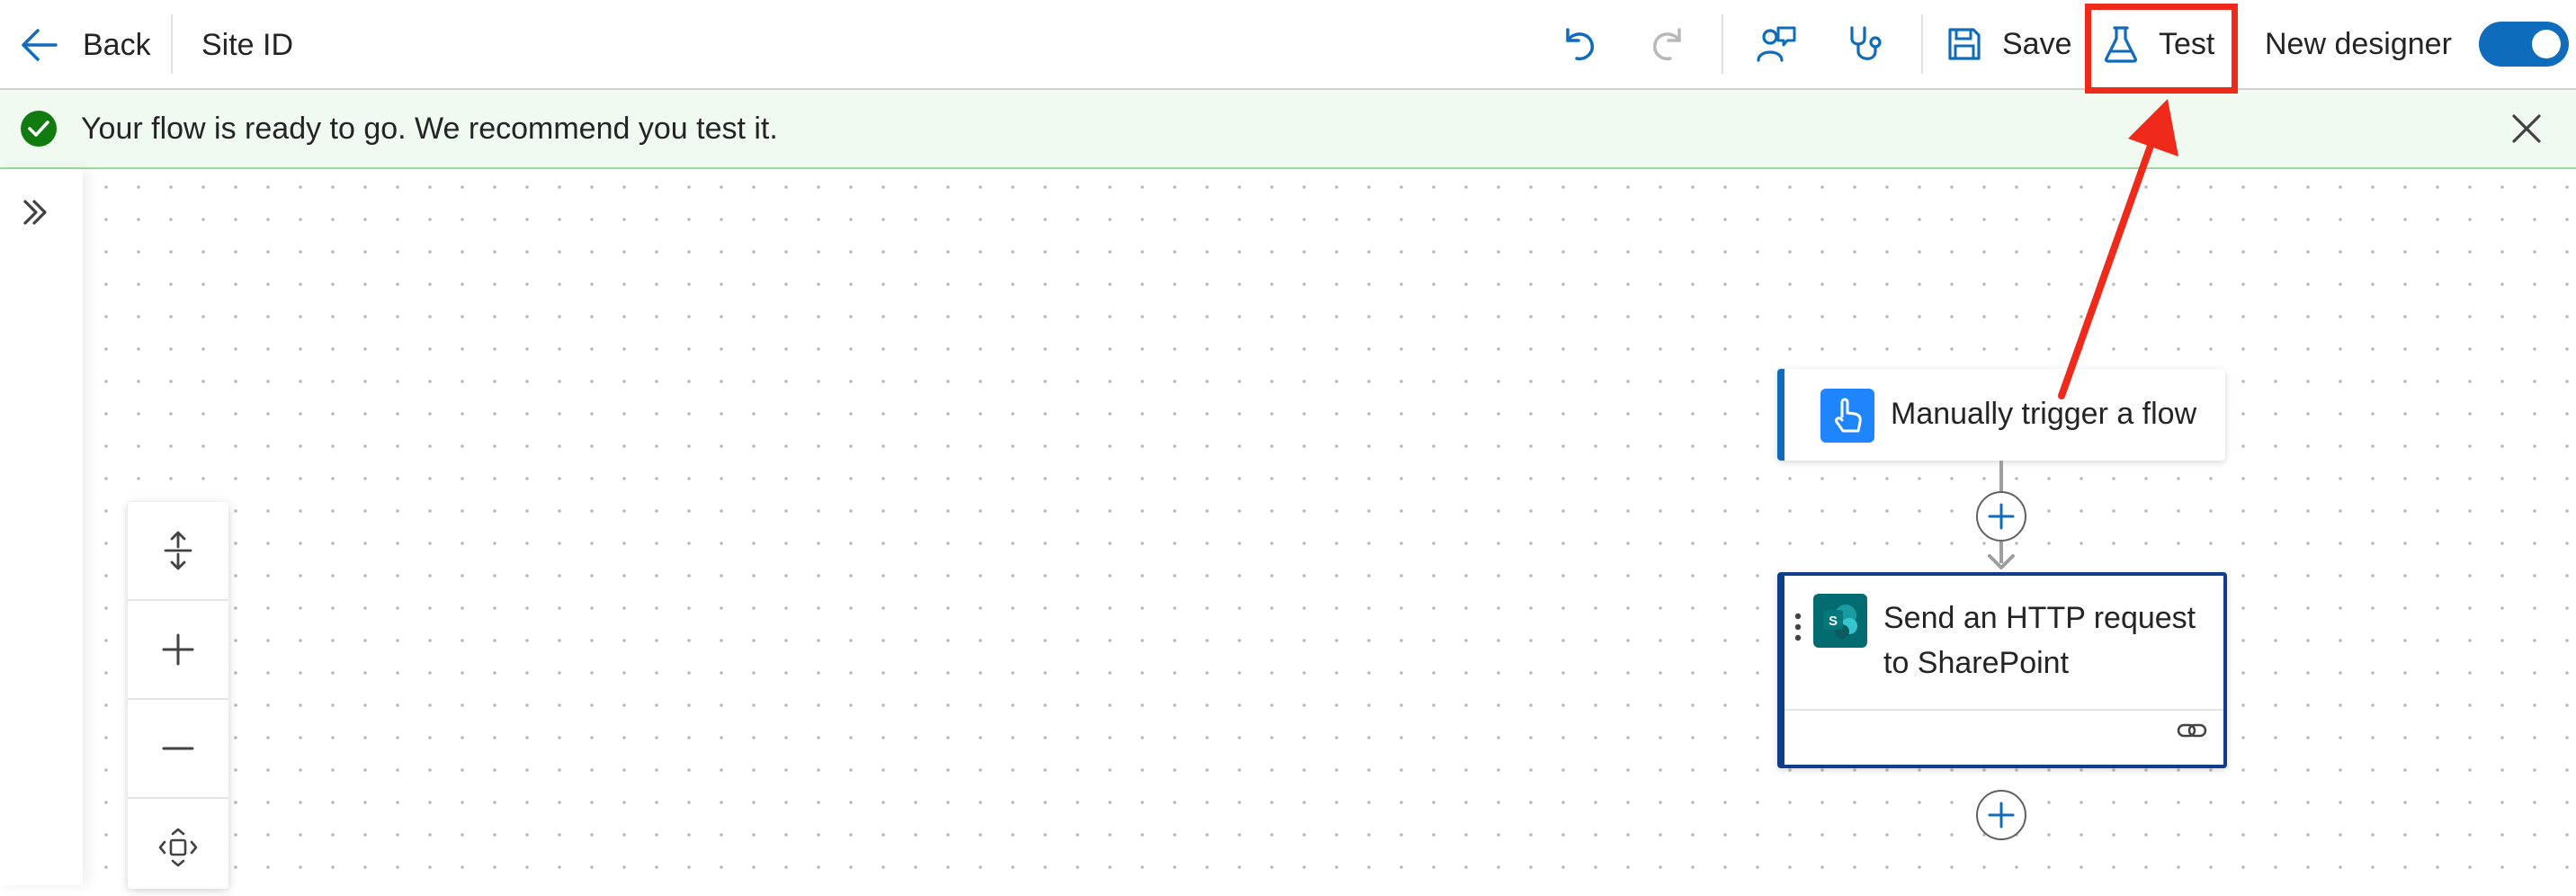 The image size is (2576, 896). I want to click on action-card: S Send an HTTP request to SharePoint, so click(2002, 670).